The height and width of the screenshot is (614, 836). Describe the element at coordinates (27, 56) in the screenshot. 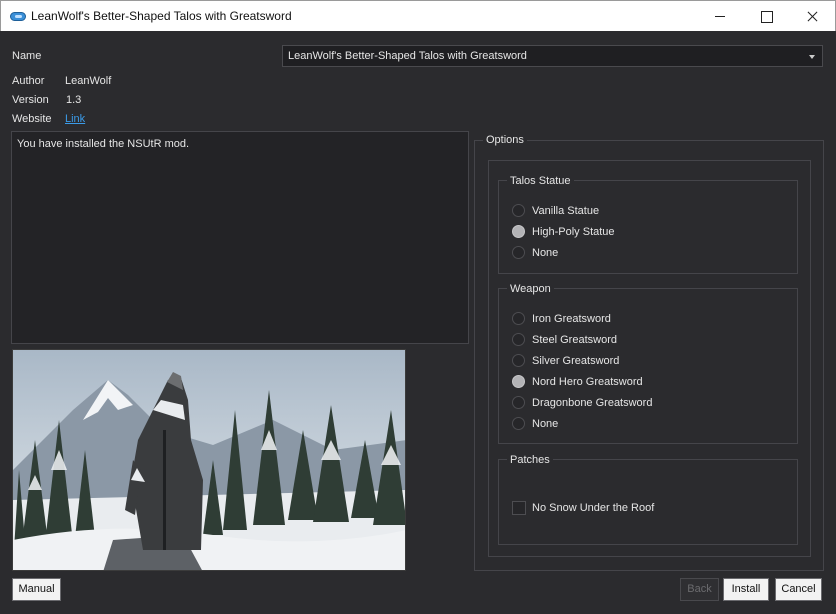

I see `name-label: Name` at that location.